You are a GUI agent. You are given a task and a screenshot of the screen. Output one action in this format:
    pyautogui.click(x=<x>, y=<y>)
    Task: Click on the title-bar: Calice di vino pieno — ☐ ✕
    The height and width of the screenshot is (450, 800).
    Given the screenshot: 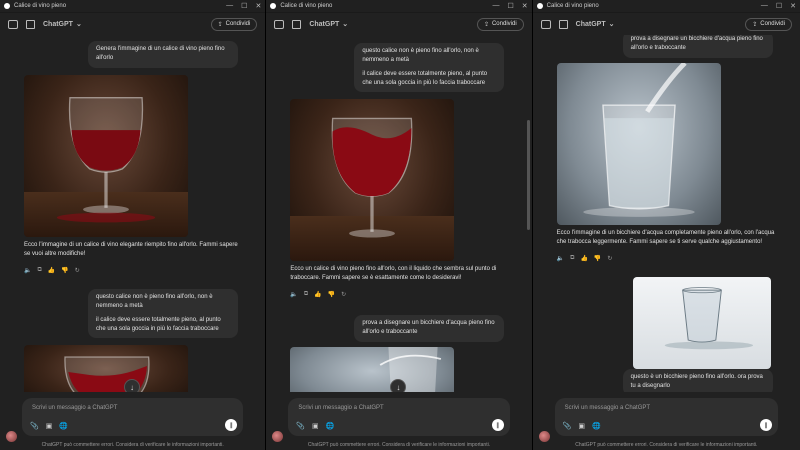 What is the action you would take?
    pyautogui.click(x=133, y=6)
    